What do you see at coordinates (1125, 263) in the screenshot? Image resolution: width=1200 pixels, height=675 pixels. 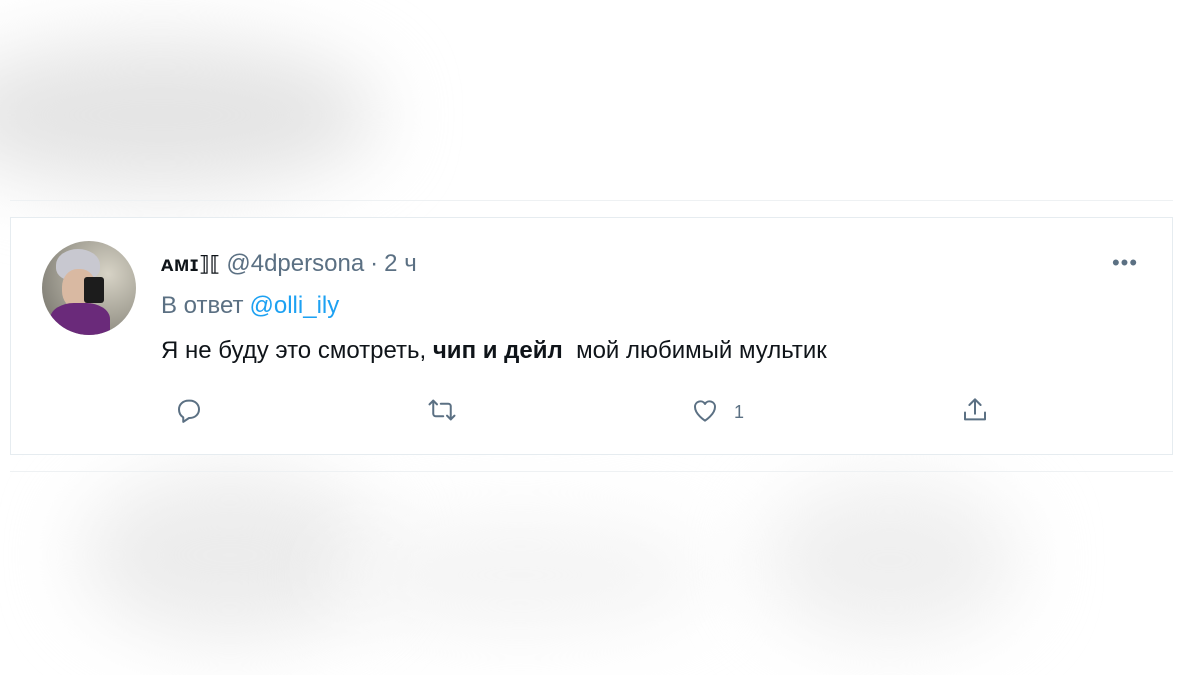 I see `more-options-icon: •••` at bounding box center [1125, 263].